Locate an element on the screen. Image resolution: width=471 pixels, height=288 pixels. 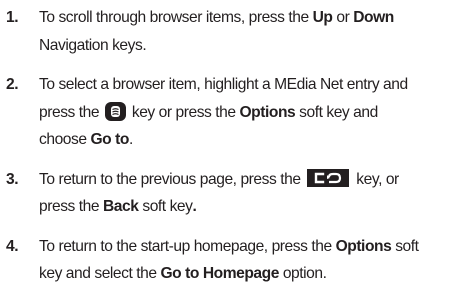
step-text: choose is located at coordinates (65, 139).